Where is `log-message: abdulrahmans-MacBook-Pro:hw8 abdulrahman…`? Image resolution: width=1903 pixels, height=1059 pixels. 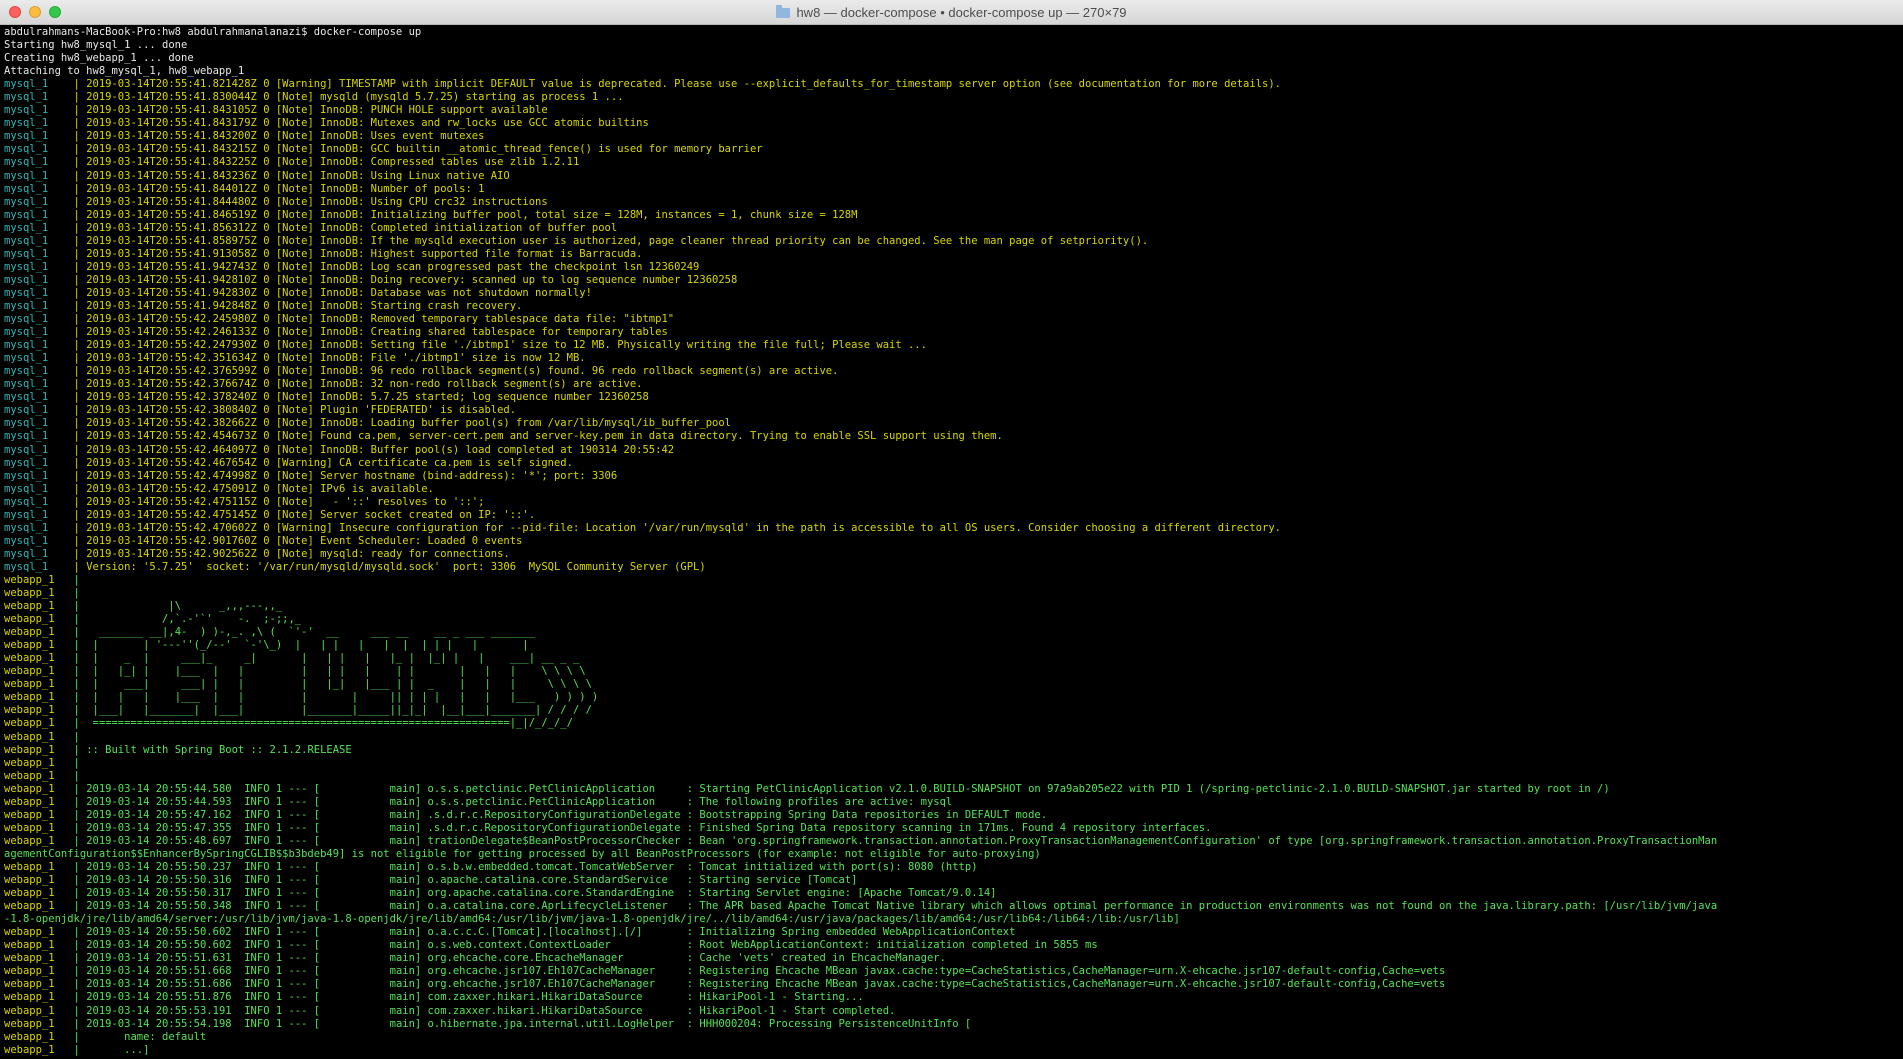 log-message: abdulrahmans-MacBook-Pro:hw8 abdulrahman… is located at coordinates (213, 32).